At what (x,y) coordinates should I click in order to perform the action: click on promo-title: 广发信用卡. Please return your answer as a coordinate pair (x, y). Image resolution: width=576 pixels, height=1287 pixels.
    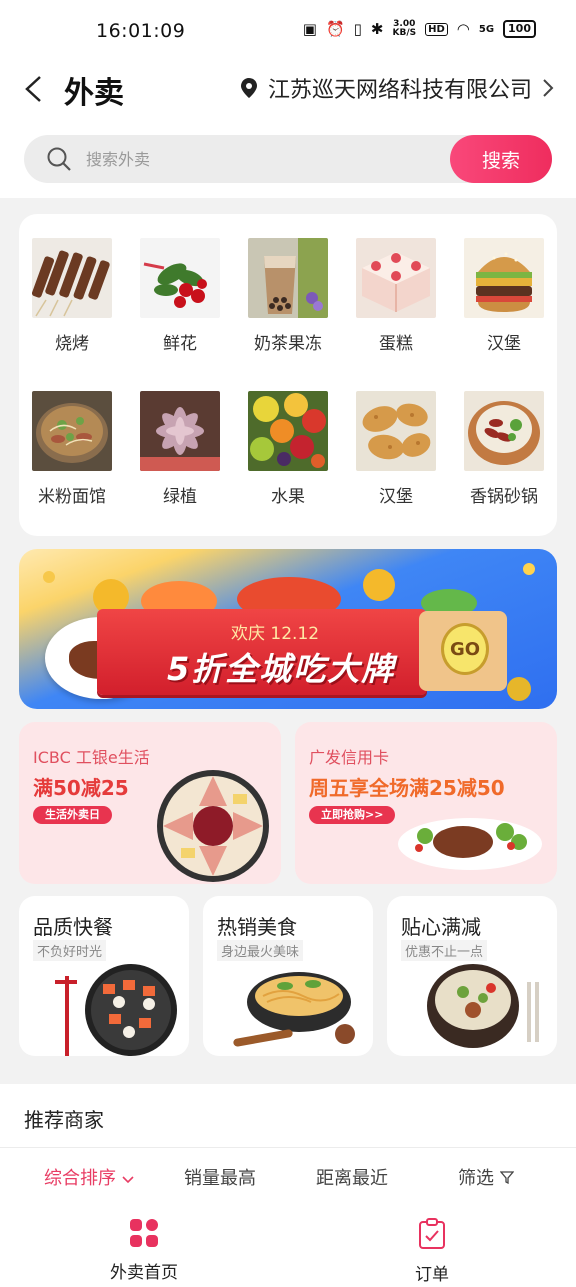
    Looking at the image, I should click on (349, 757).